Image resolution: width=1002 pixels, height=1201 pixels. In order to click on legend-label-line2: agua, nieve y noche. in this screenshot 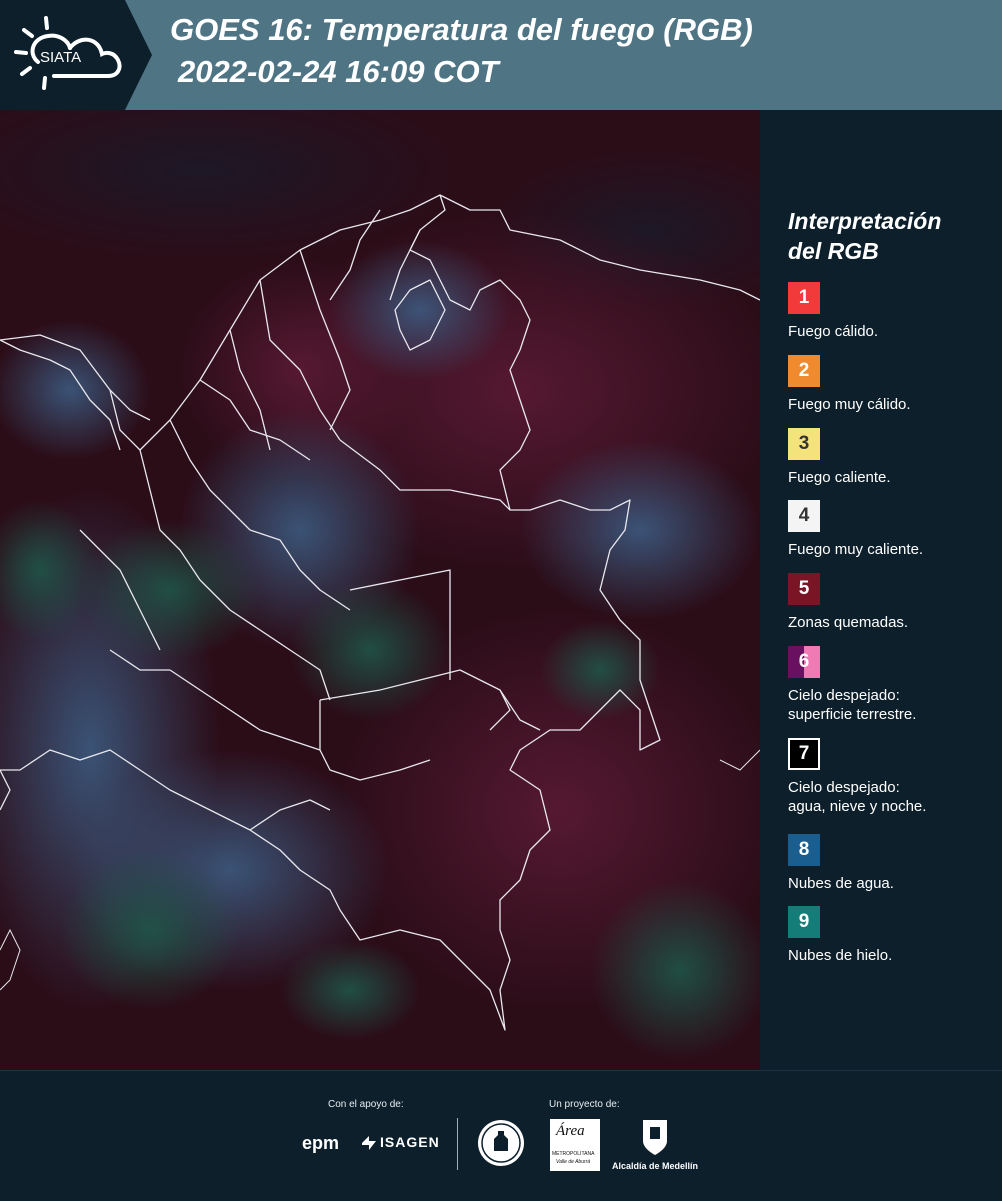, I will do `click(857, 806)`.